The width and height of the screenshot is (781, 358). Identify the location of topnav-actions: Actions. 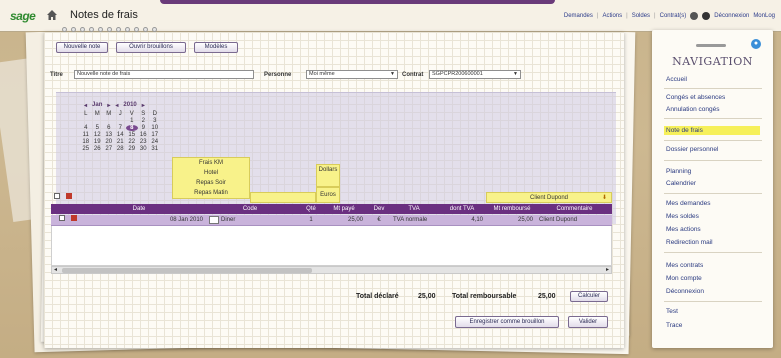
(612, 16).